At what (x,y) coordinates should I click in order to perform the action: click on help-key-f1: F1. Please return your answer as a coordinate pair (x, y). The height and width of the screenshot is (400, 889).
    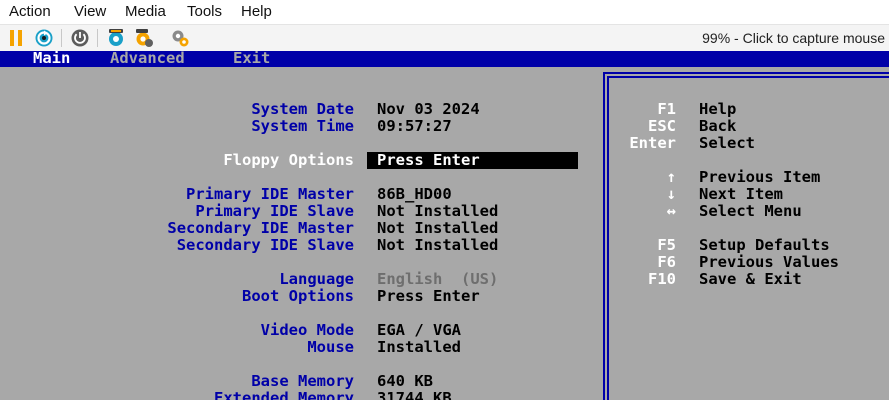
    Looking at the image, I should click on (666, 109).